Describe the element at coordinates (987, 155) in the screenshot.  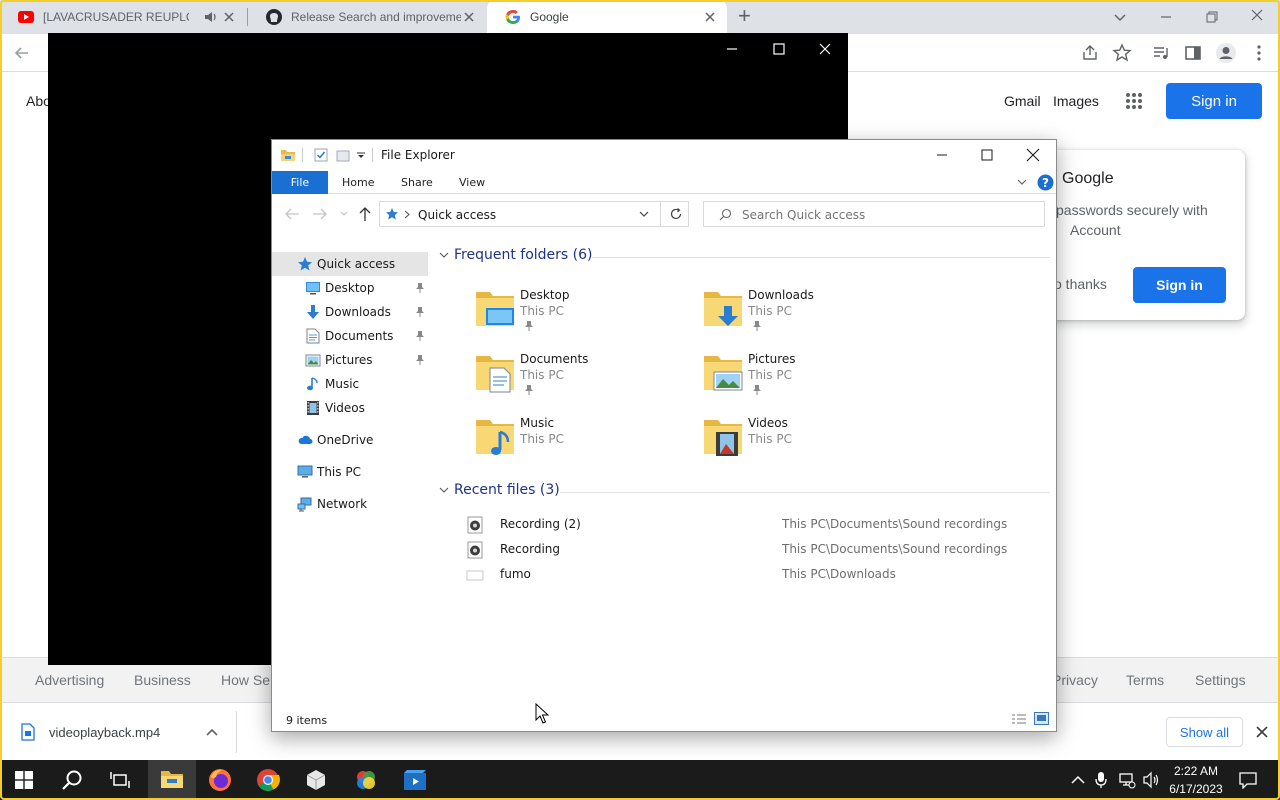
I see `maximize-icon` at that location.